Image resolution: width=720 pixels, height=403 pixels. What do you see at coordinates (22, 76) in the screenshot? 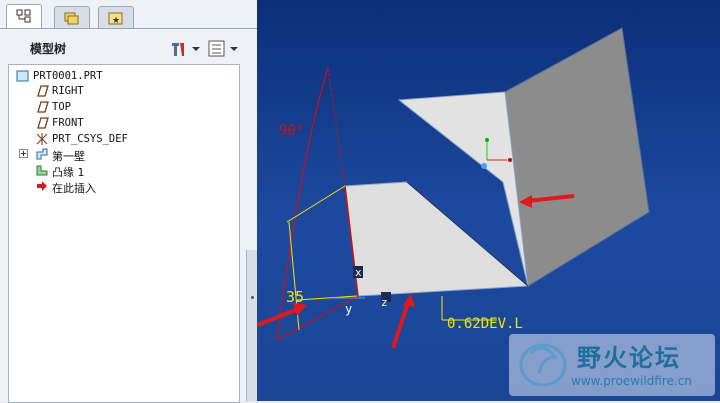
I see `part-icon` at bounding box center [22, 76].